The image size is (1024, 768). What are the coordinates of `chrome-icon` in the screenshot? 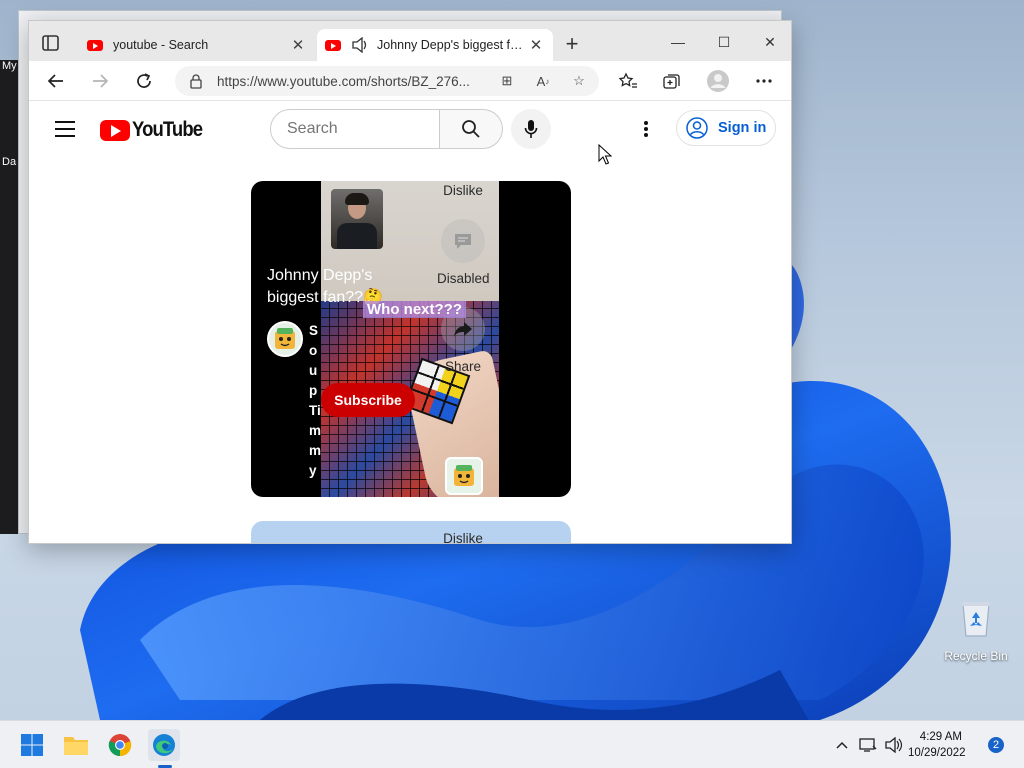 It's located at (120, 745).